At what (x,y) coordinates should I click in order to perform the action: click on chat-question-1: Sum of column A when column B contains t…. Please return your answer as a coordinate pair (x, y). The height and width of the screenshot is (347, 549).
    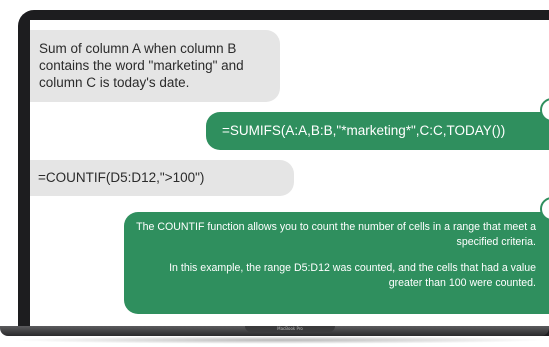
    Looking at the image, I should click on (155, 66).